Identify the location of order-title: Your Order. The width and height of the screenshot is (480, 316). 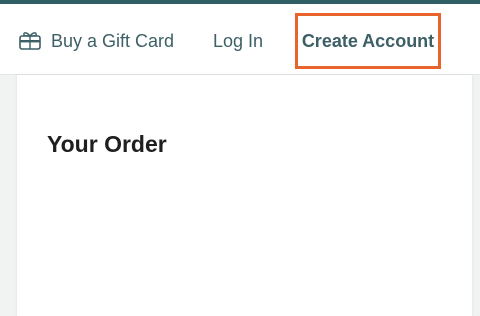
(107, 144).